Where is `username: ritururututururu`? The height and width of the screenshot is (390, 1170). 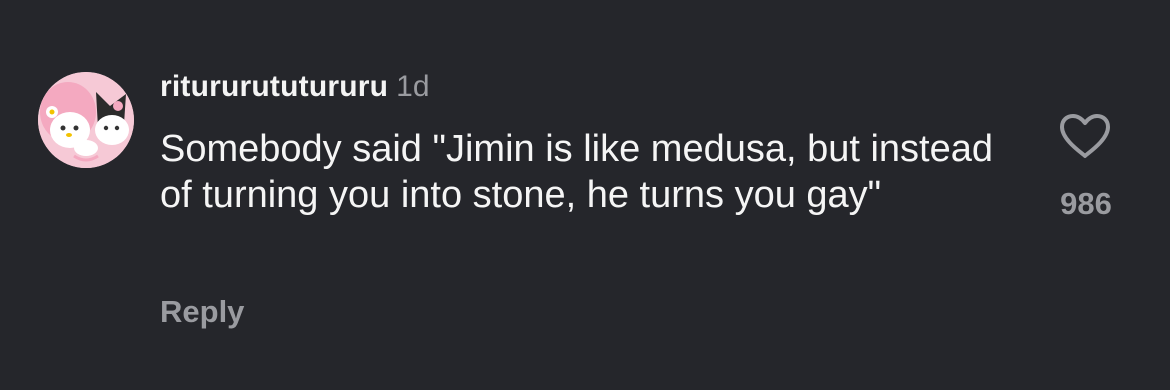
username: ritururututururu is located at coordinates (274, 86).